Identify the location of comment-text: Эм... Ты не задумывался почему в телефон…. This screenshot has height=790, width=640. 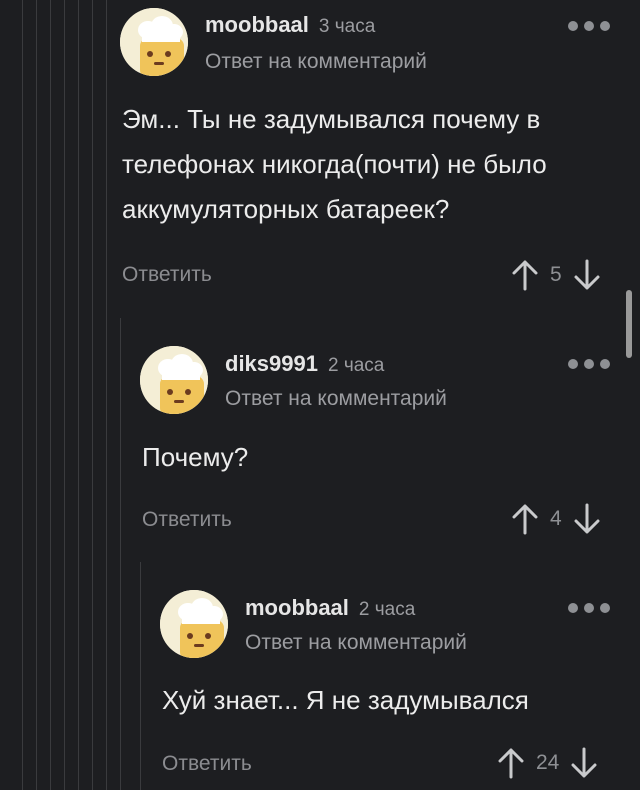
(372, 164).